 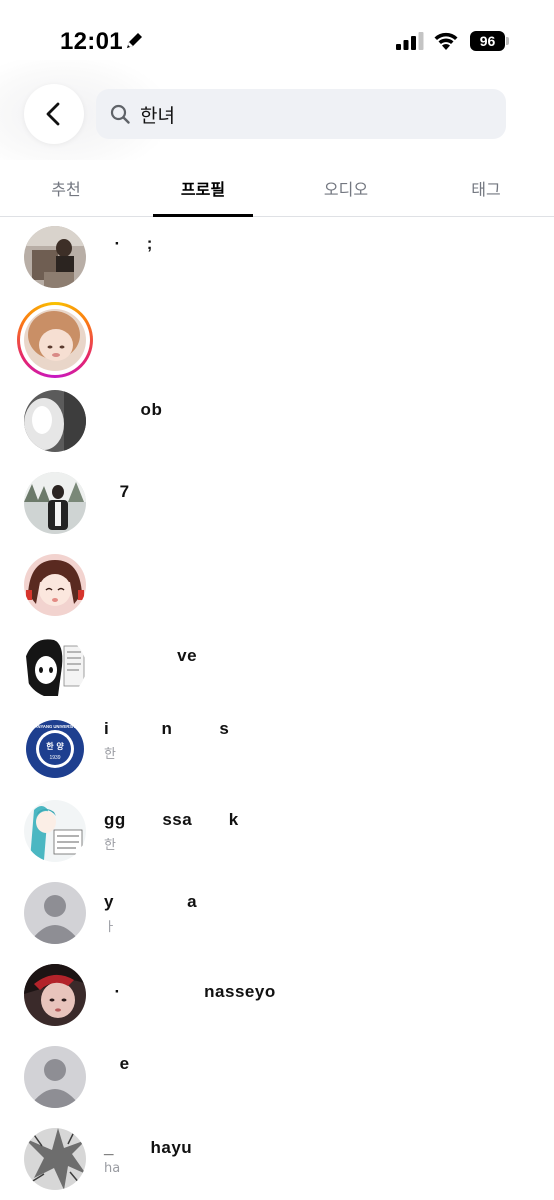 I want to click on profile-username: · nasseyo, so click(x=190, y=991).